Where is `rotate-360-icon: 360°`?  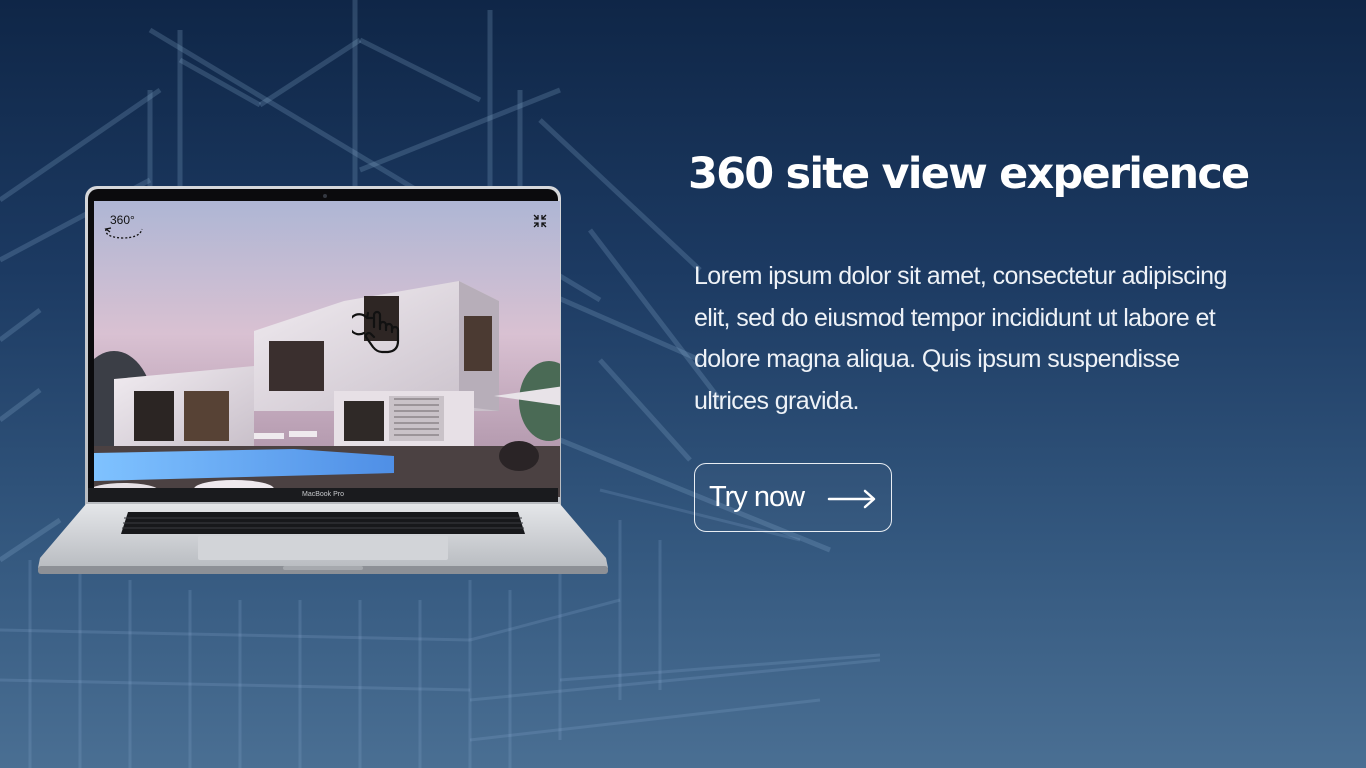
rotate-360-icon: 360° is located at coordinates (124, 226).